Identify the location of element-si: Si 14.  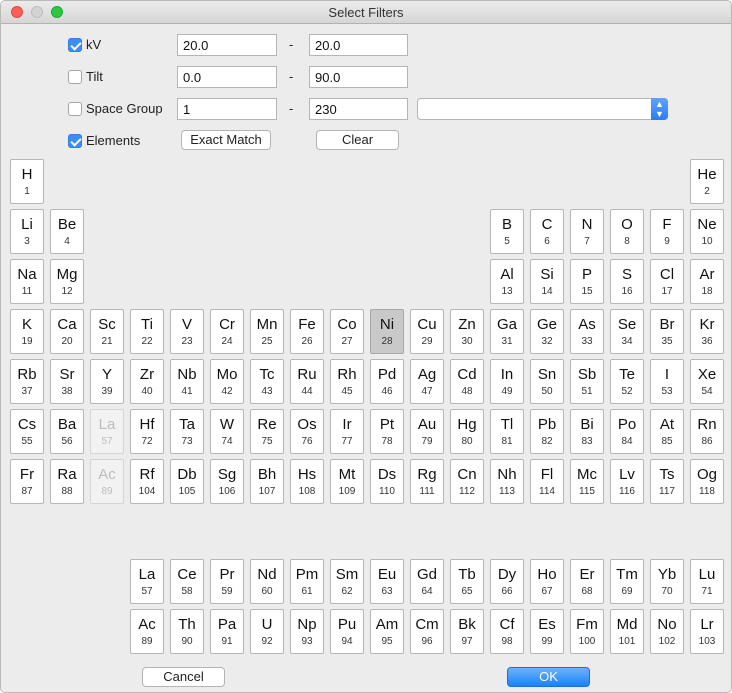
(547, 281).